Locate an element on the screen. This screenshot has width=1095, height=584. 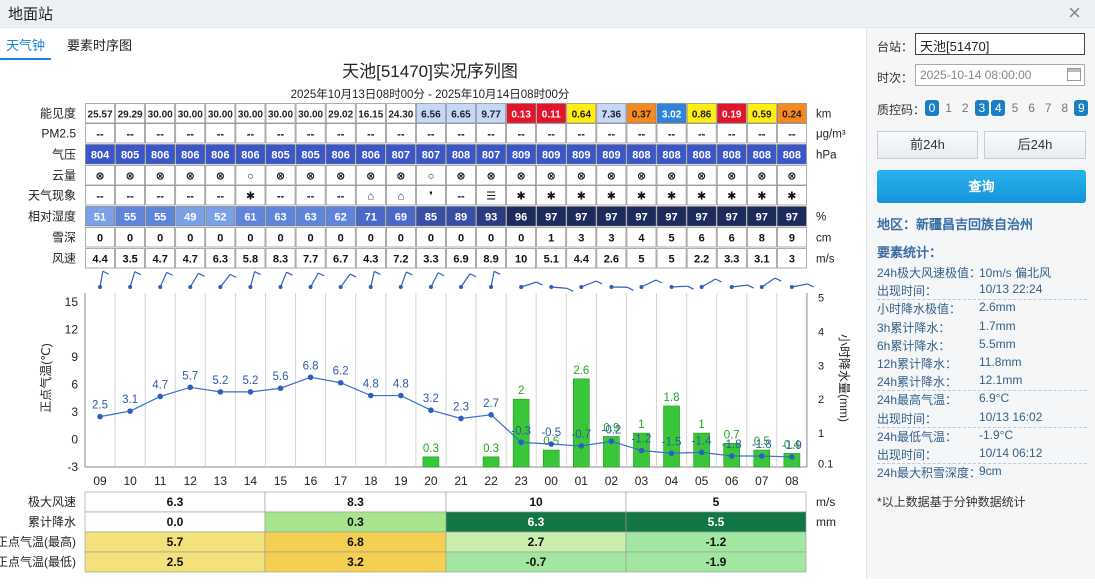
time-value: 2025-10-14 08:00:00 is located at coordinates (975, 75).